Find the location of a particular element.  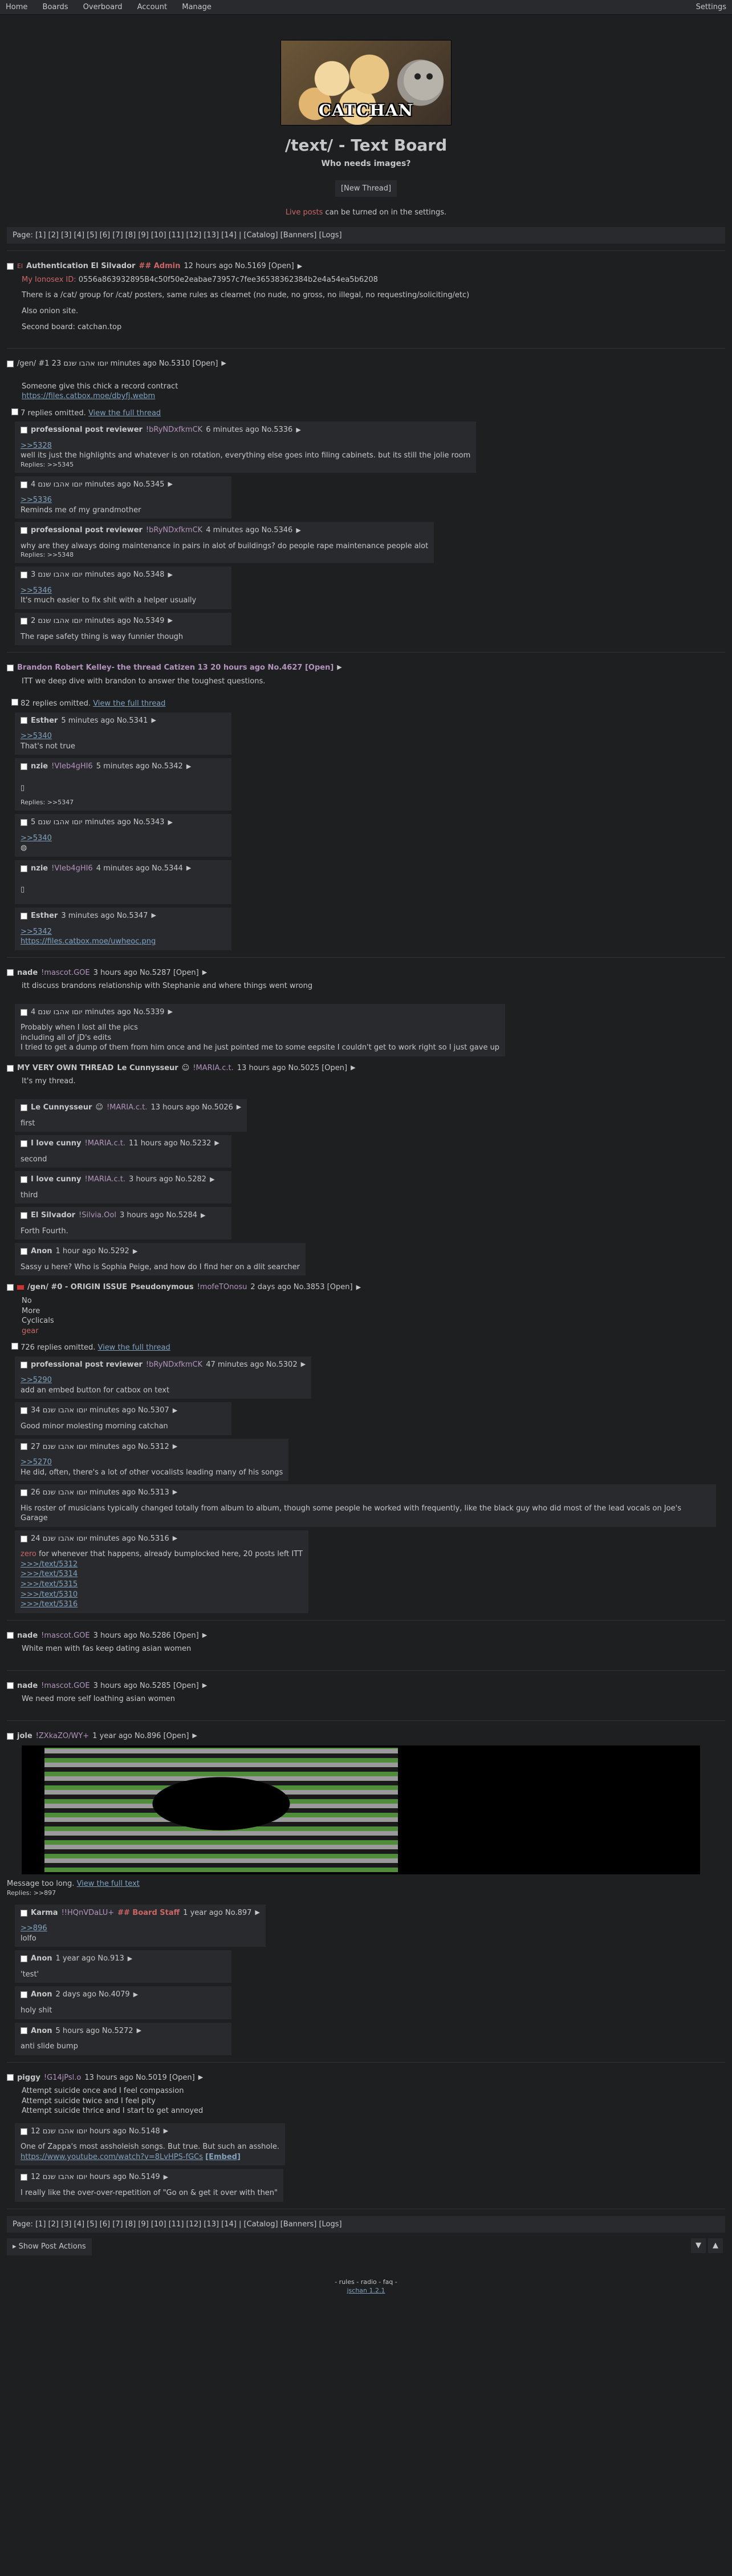

embed-button: [Embed] is located at coordinates (223, 2157).